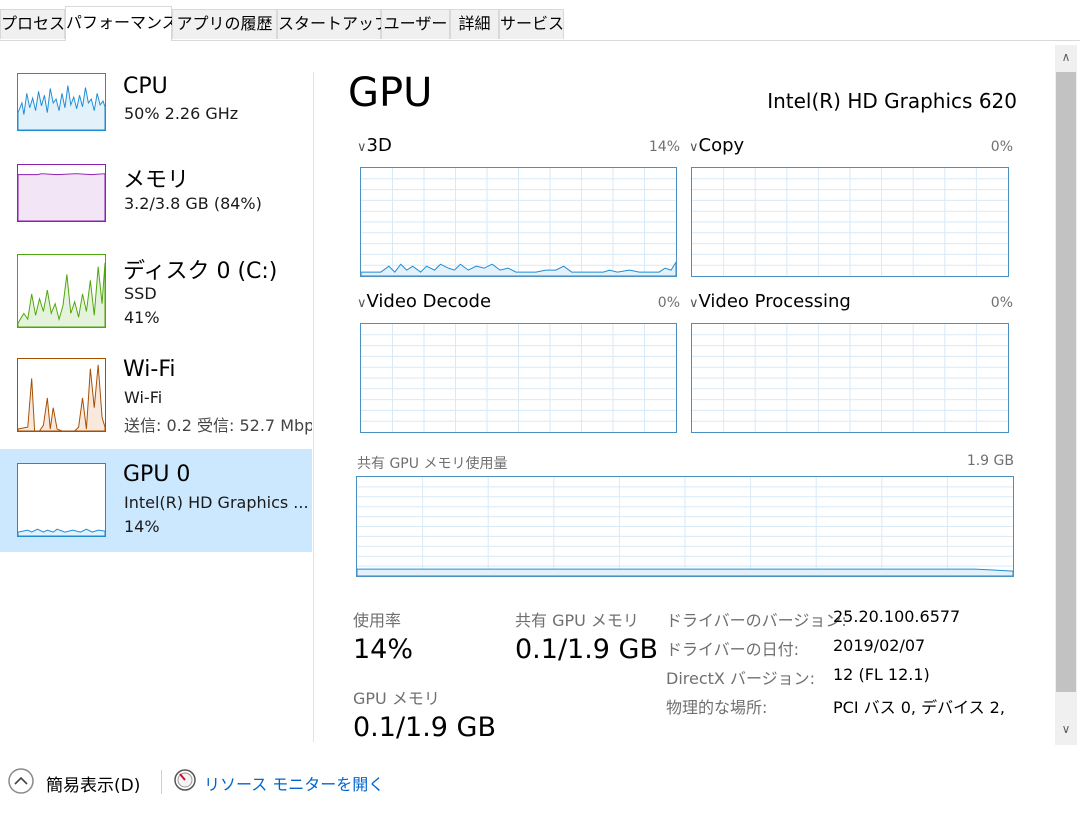 This screenshot has height=815, width=1080. Describe the element at coordinates (61, 291) in the screenshot. I see `disk-graph-icon` at that location.